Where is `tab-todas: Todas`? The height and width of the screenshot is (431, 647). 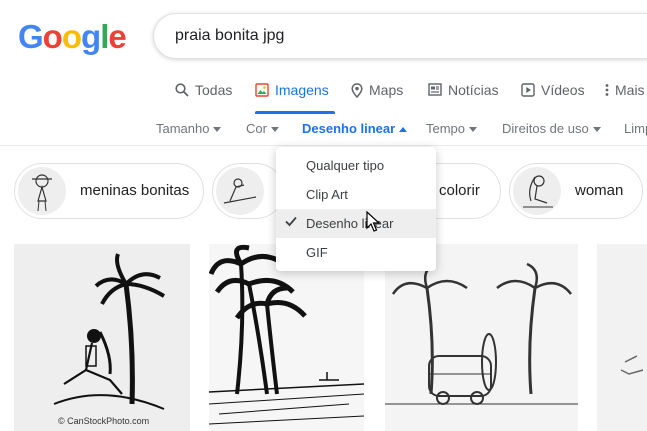 tab-todas: Todas is located at coordinates (203, 97).